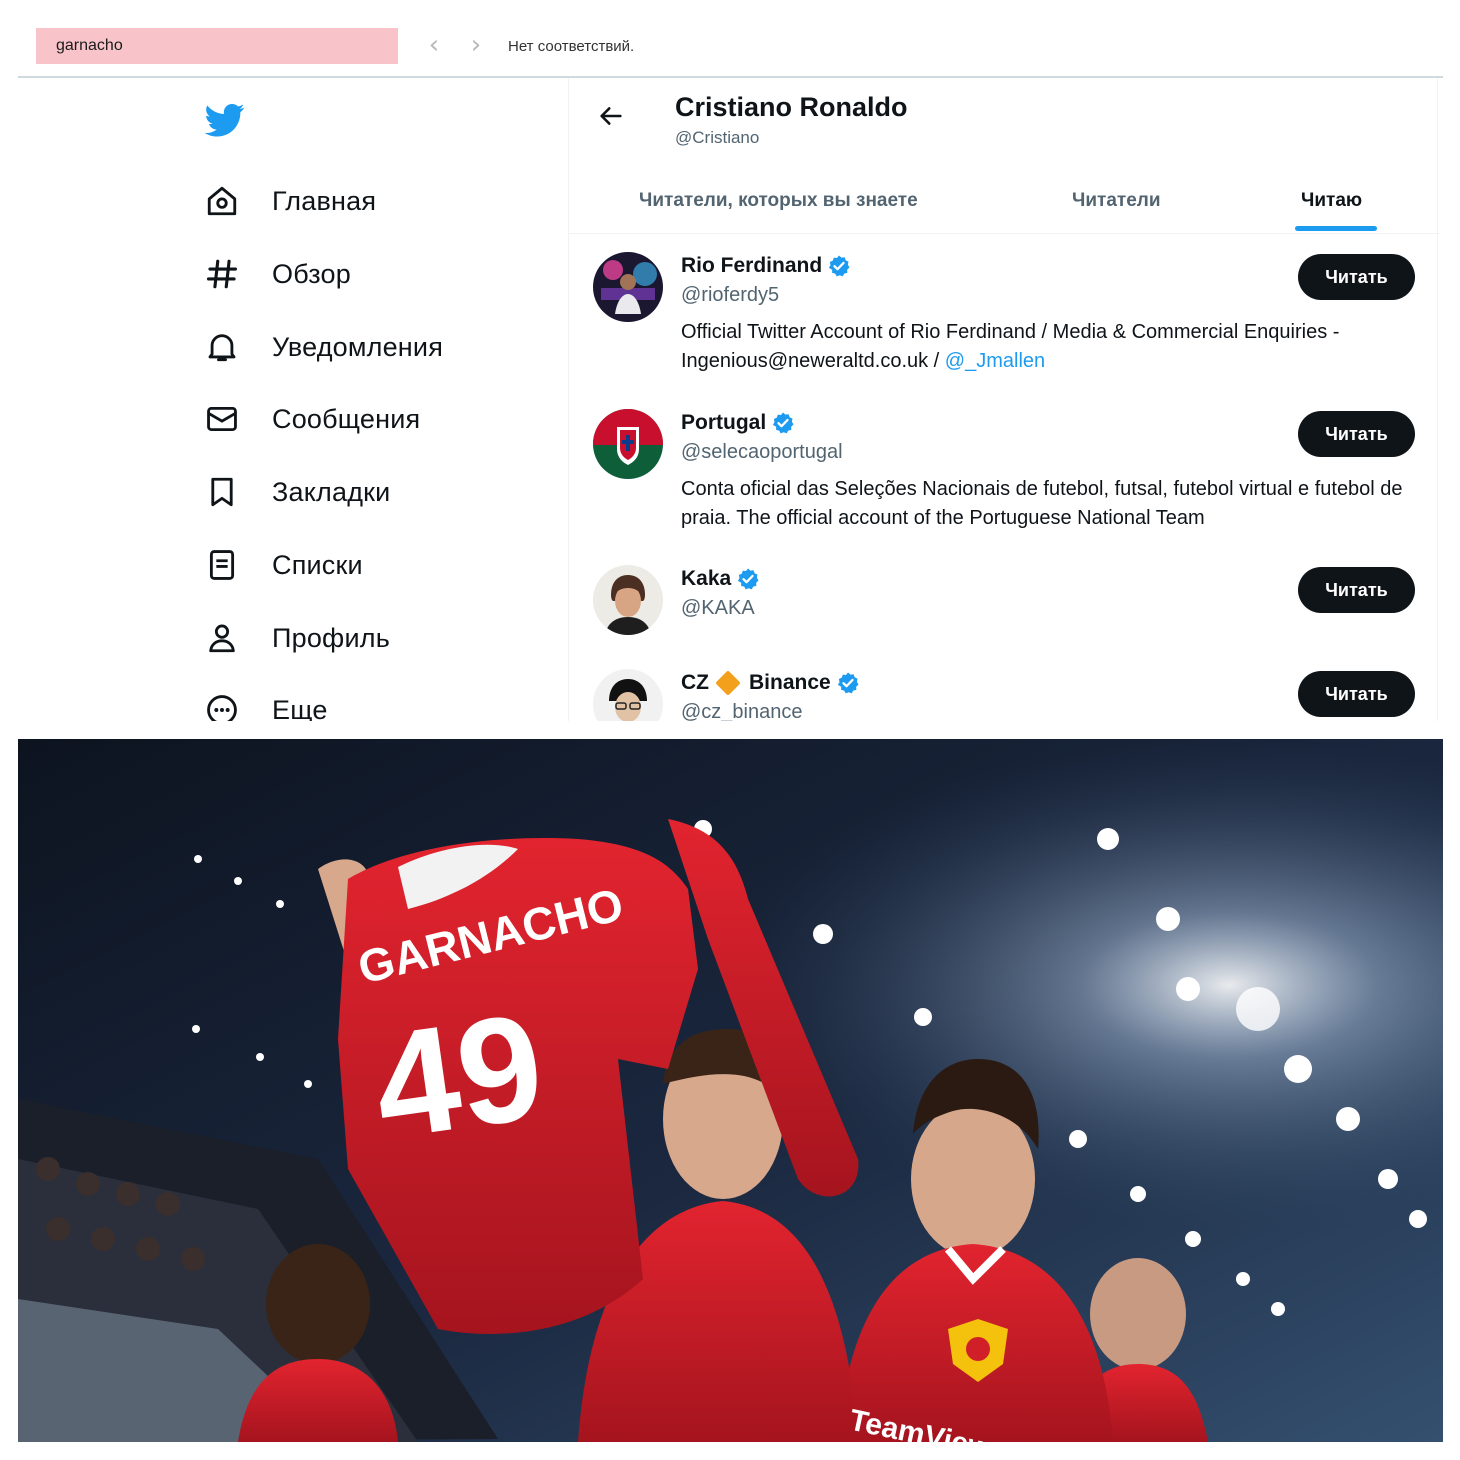 The width and height of the screenshot is (1460, 1460). Describe the element at coordinates (1004, 695) in the screenshot. I see `user-cell: CZ Binance @cz_binance Читать` at that location.